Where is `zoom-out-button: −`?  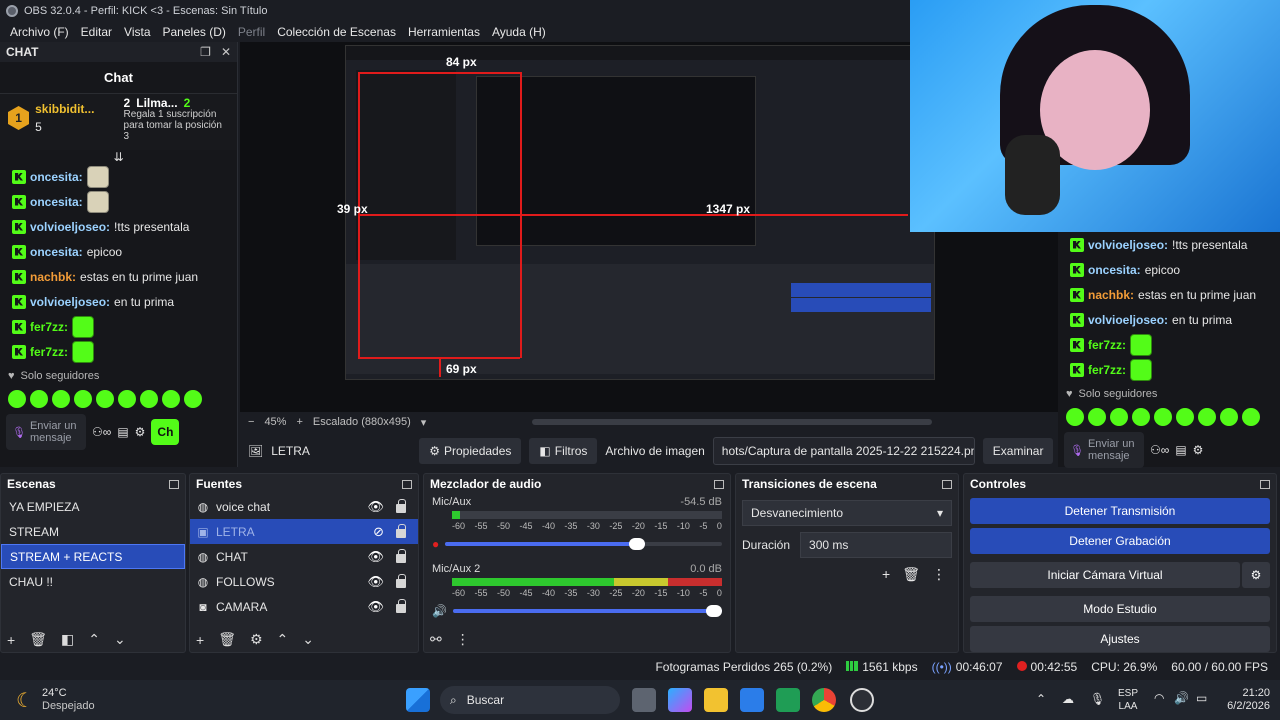
zoom-out-button: − is located at coordinates (251, 422).